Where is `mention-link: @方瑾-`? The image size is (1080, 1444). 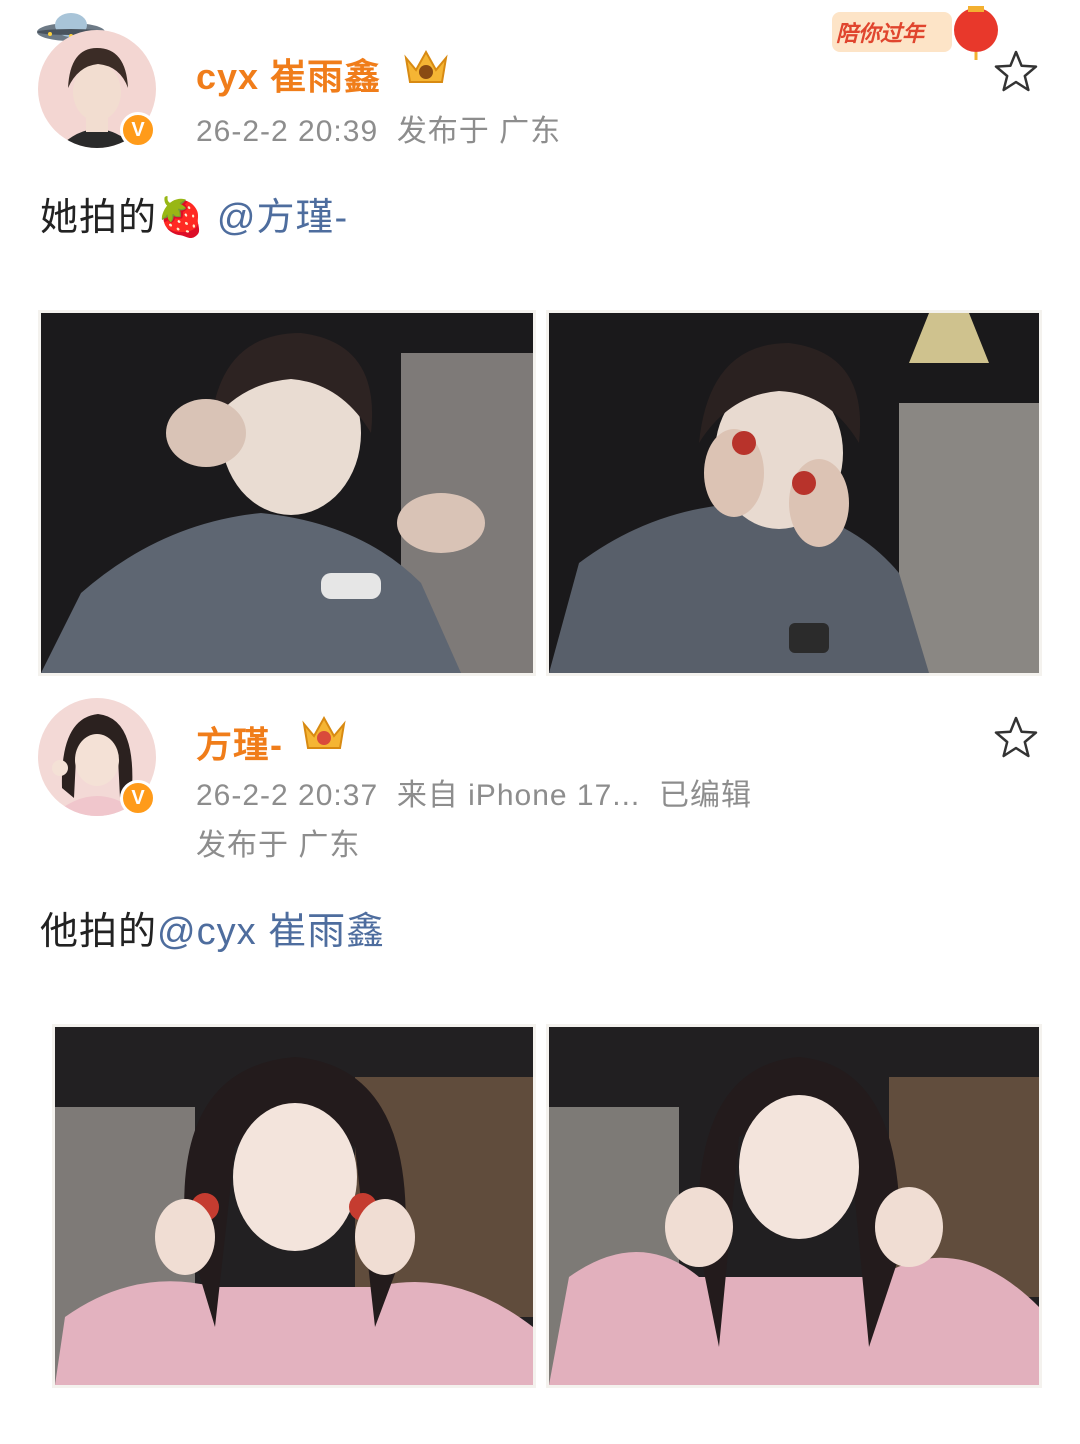 mention-link: @方瑾- is located at coordinates (282, 218).